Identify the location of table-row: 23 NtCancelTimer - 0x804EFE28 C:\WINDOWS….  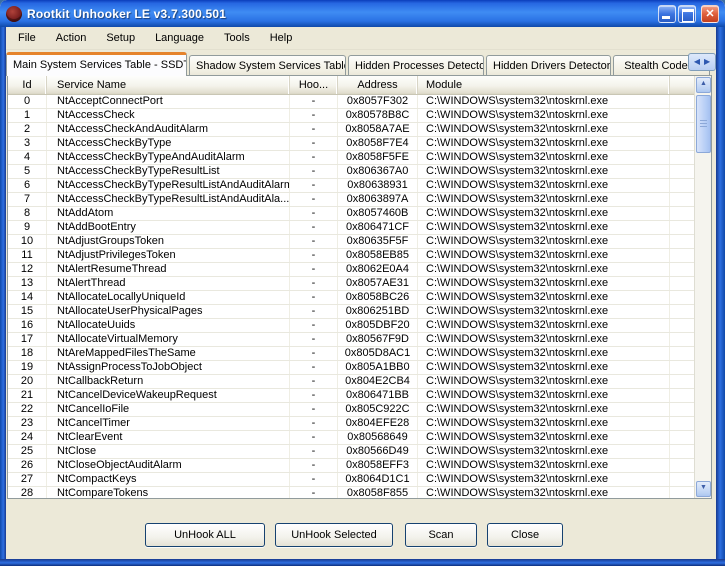
(351, 424).